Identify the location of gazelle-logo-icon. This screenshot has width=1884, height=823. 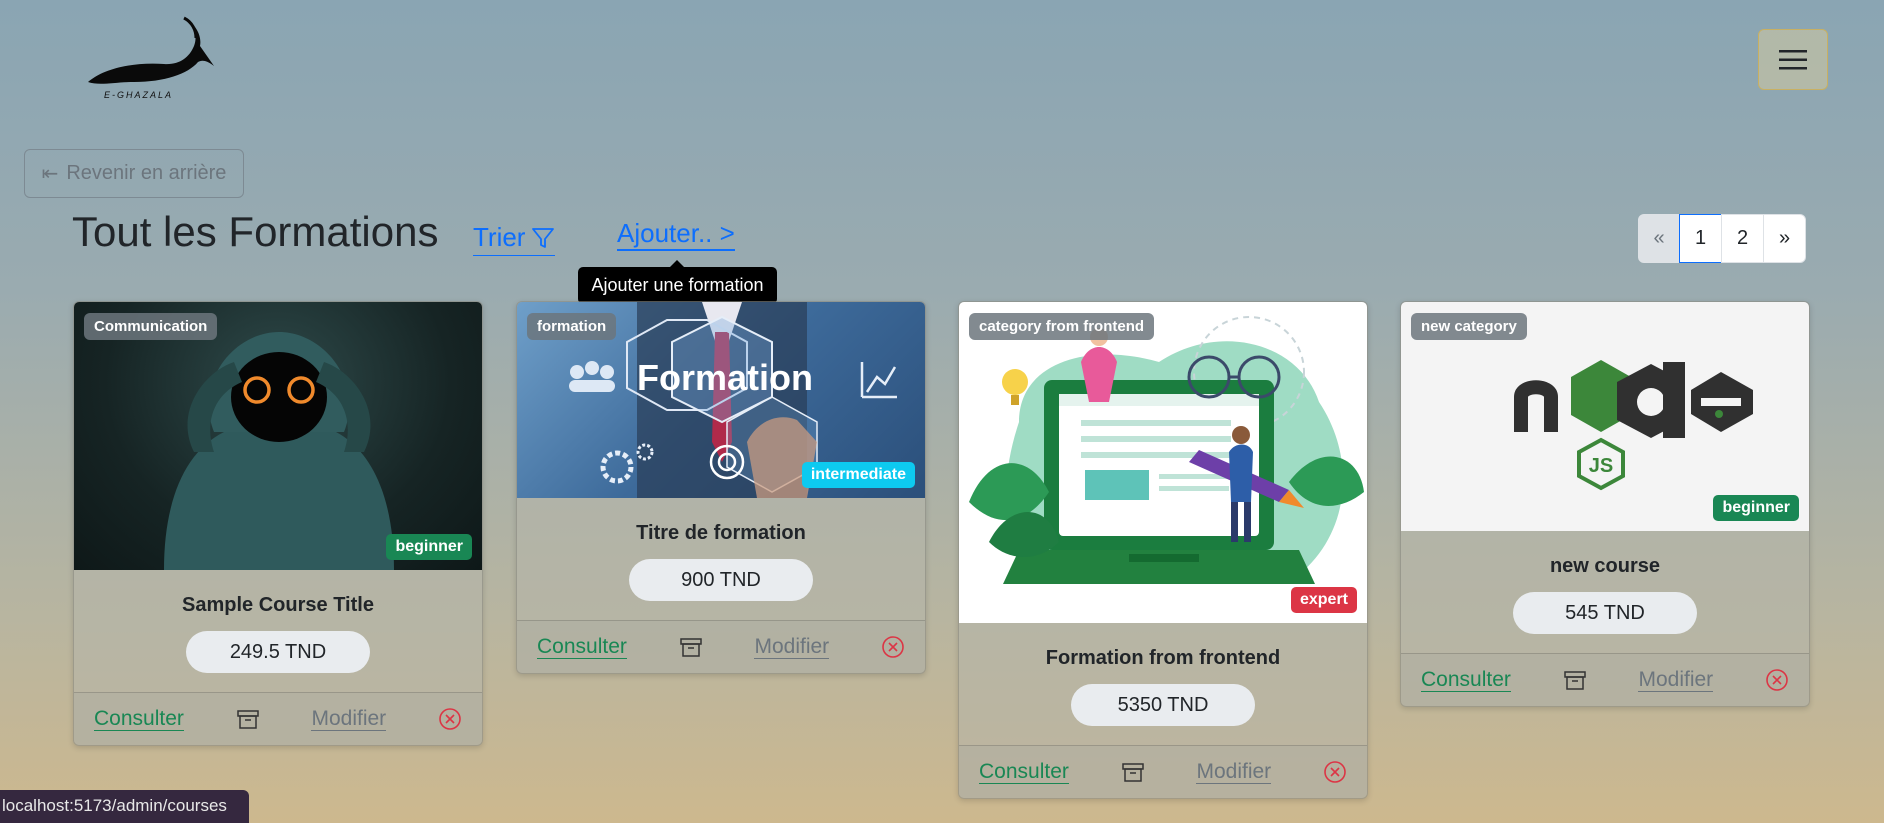
(151, 50).